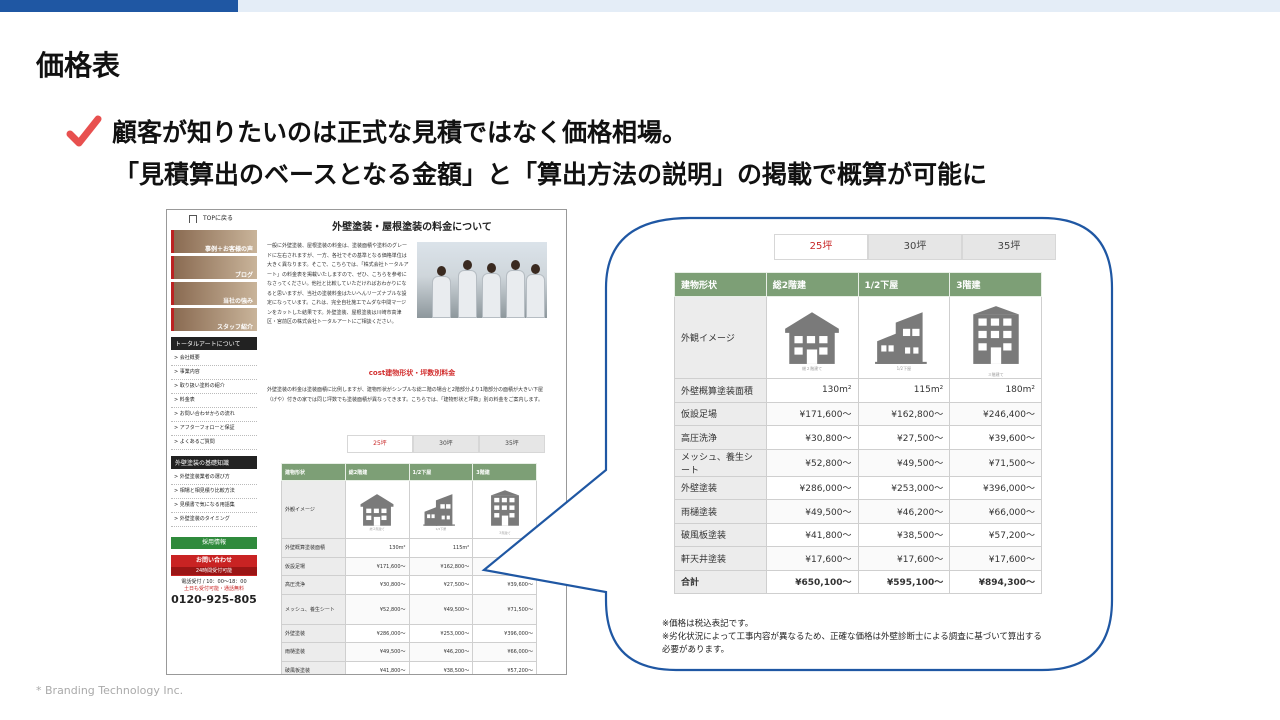 The height and width of the screenshot is (720, 1280). Describe the element at coordinates (377, 548) in the screenshot. I see `mini-price-cell: 130m²` at that location.